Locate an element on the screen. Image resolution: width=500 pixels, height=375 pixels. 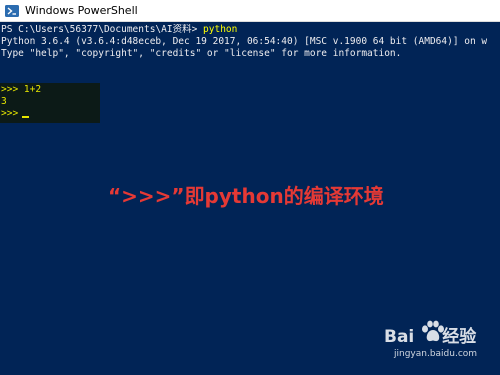
repl-input-line: >>> 1+2 is located at coordinates (21, 89).